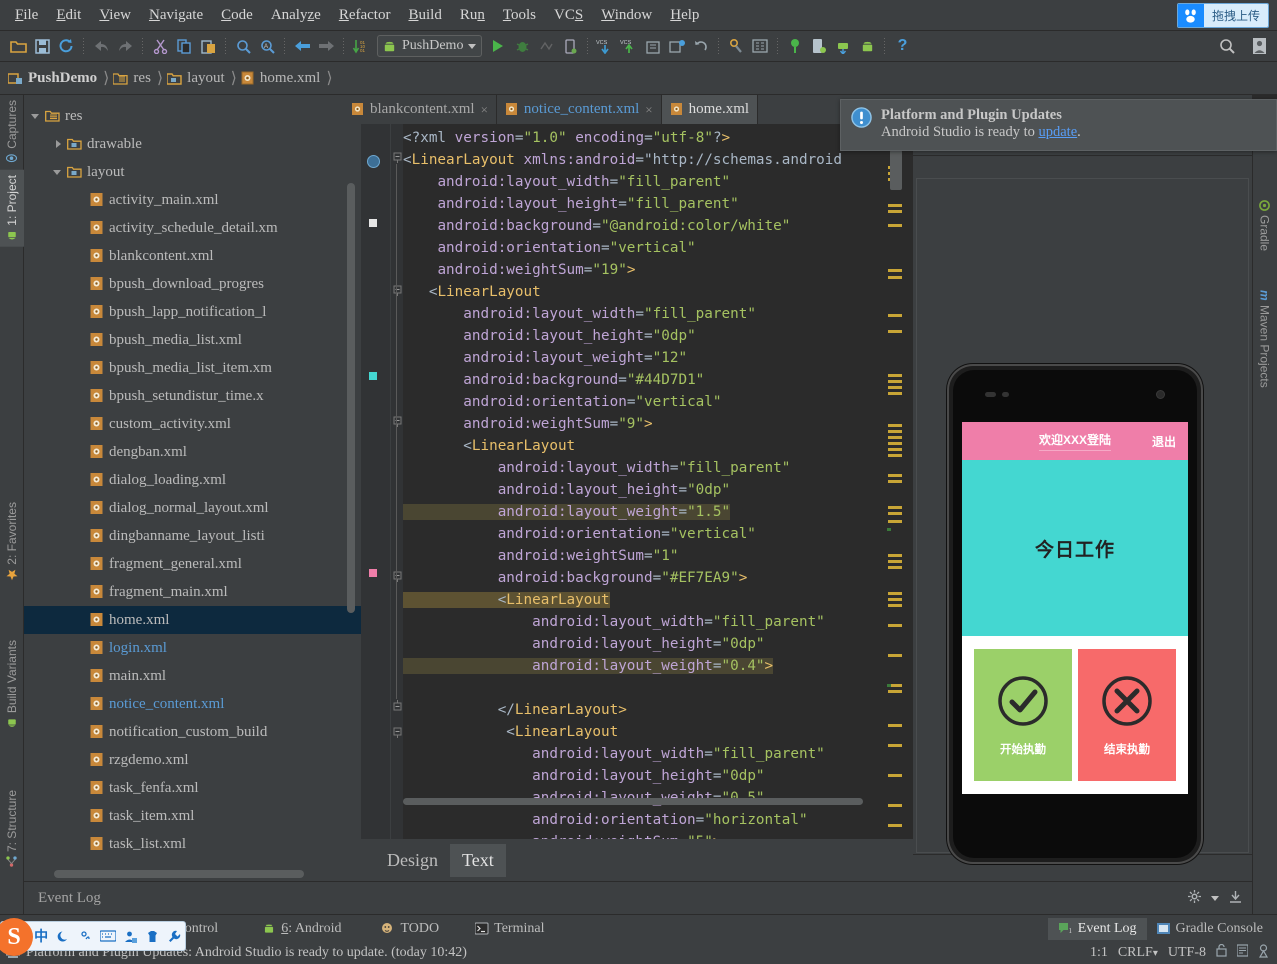 The width and height of the screenshot is (1277, 964). What do you see at coordinates (579, 109) in the screenshot?
I see `editor-tab-notice-content: notice_content.xml ×` at bounding box center [579, 109].